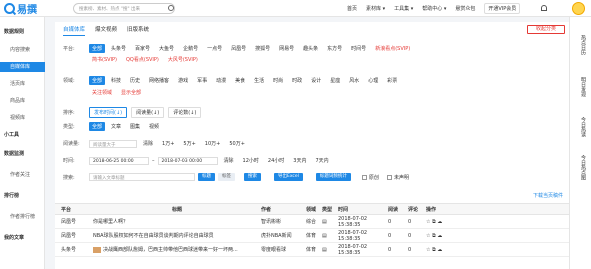  Describe the element at coordinates (142, 48) in the screenshot. I see `platform-option: 百家号` at that location.